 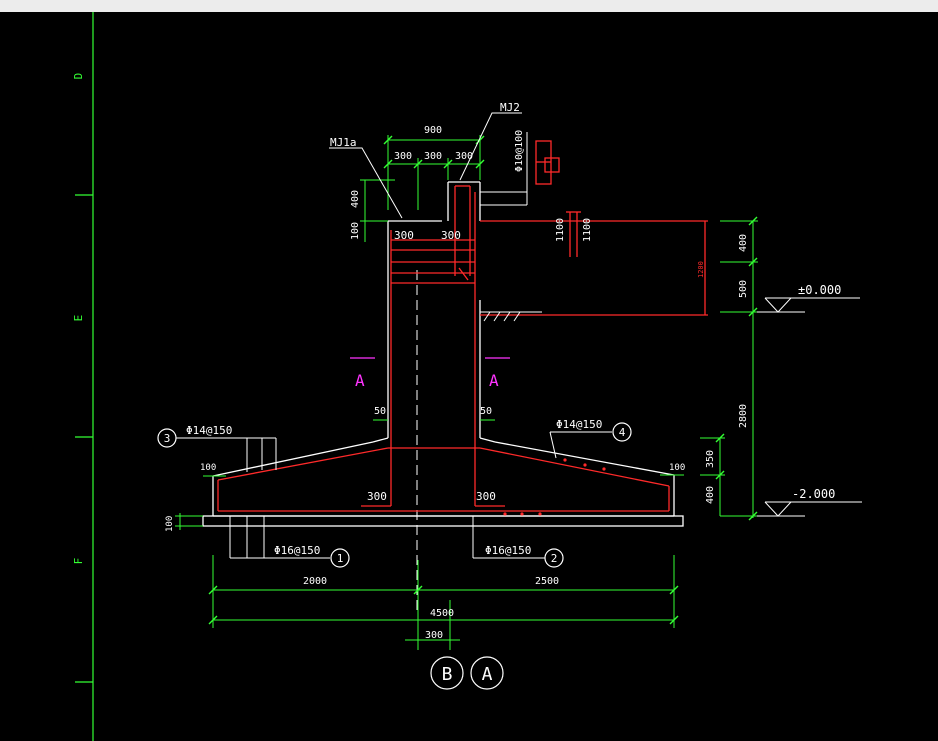 What do you see at coordinates (622, 432) in the screenshot?
I see `callout-4: 4` at bounding box center [622, 432].